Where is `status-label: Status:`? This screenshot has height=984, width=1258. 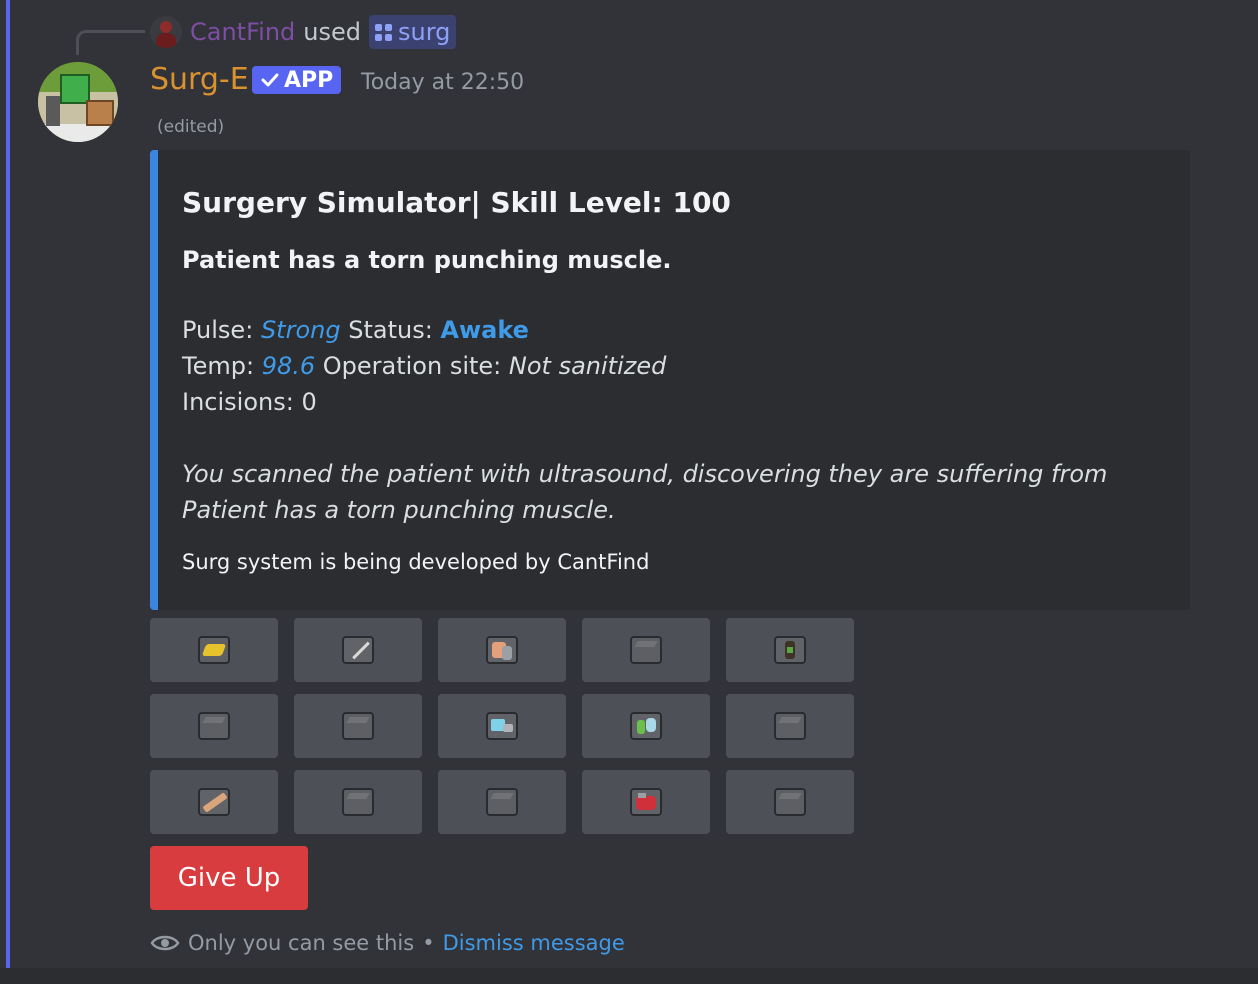 status-label: Status: is located at coordinates (390, 330).